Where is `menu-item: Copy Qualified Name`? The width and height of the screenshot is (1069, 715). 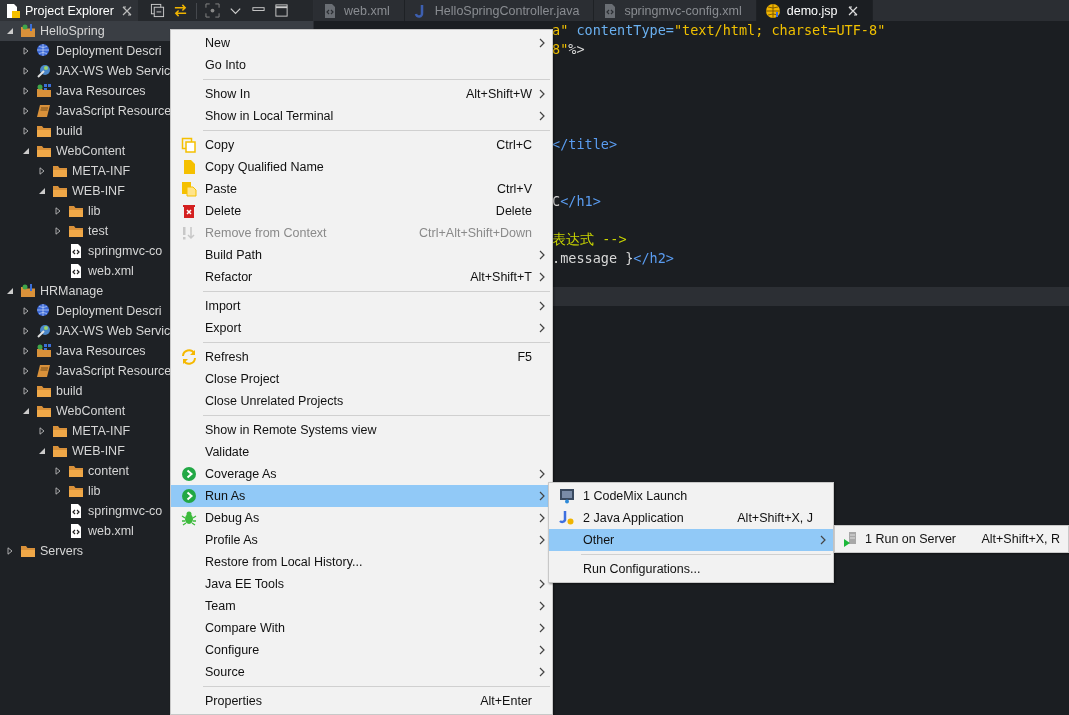 menu-item: Copy Qualified Name is located at coordinates (361, 167).